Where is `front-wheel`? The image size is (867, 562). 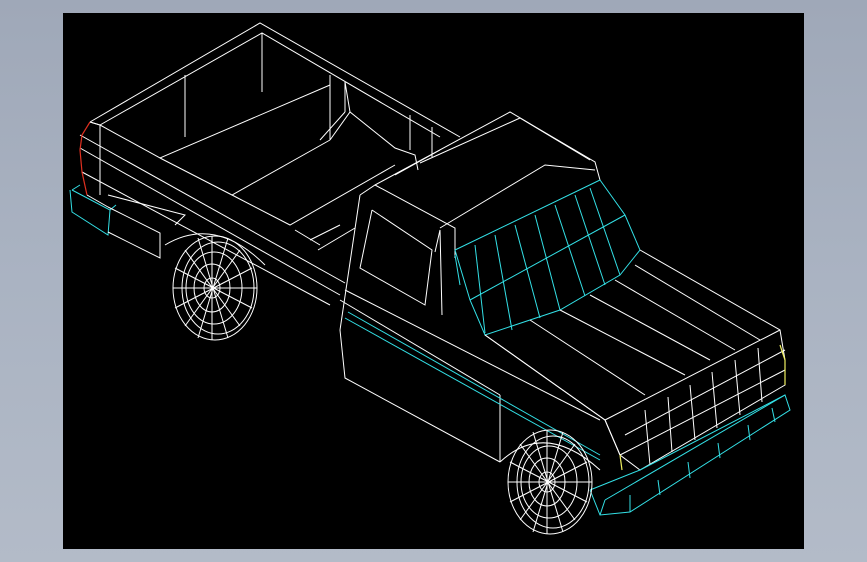 front-wheel is located at coordinates (550, 482).